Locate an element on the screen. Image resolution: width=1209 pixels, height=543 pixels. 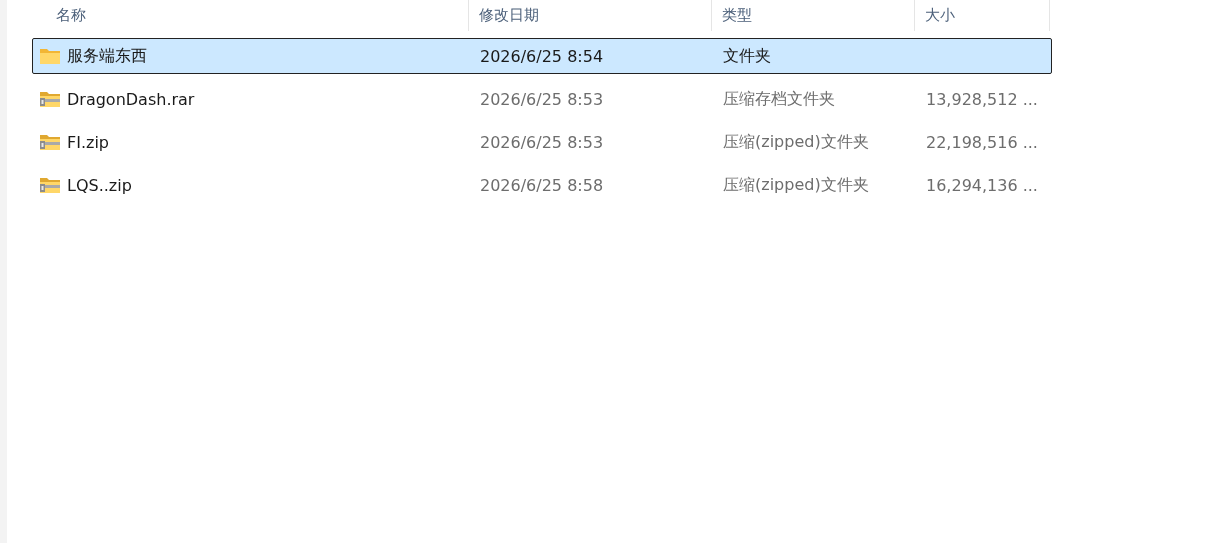
modified-date: 2026/6/25 8:58 is located at coordinates (542, 185).